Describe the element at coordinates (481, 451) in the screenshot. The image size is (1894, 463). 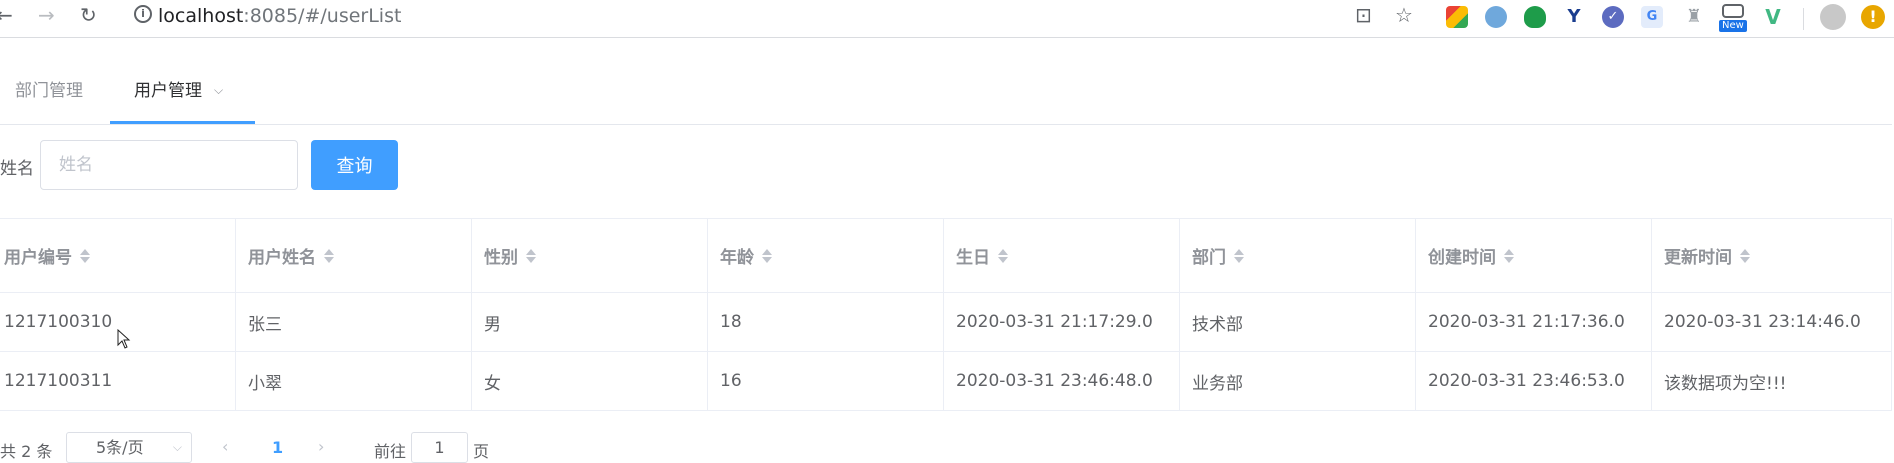
I see `goto-unit-label: 页` at that location.